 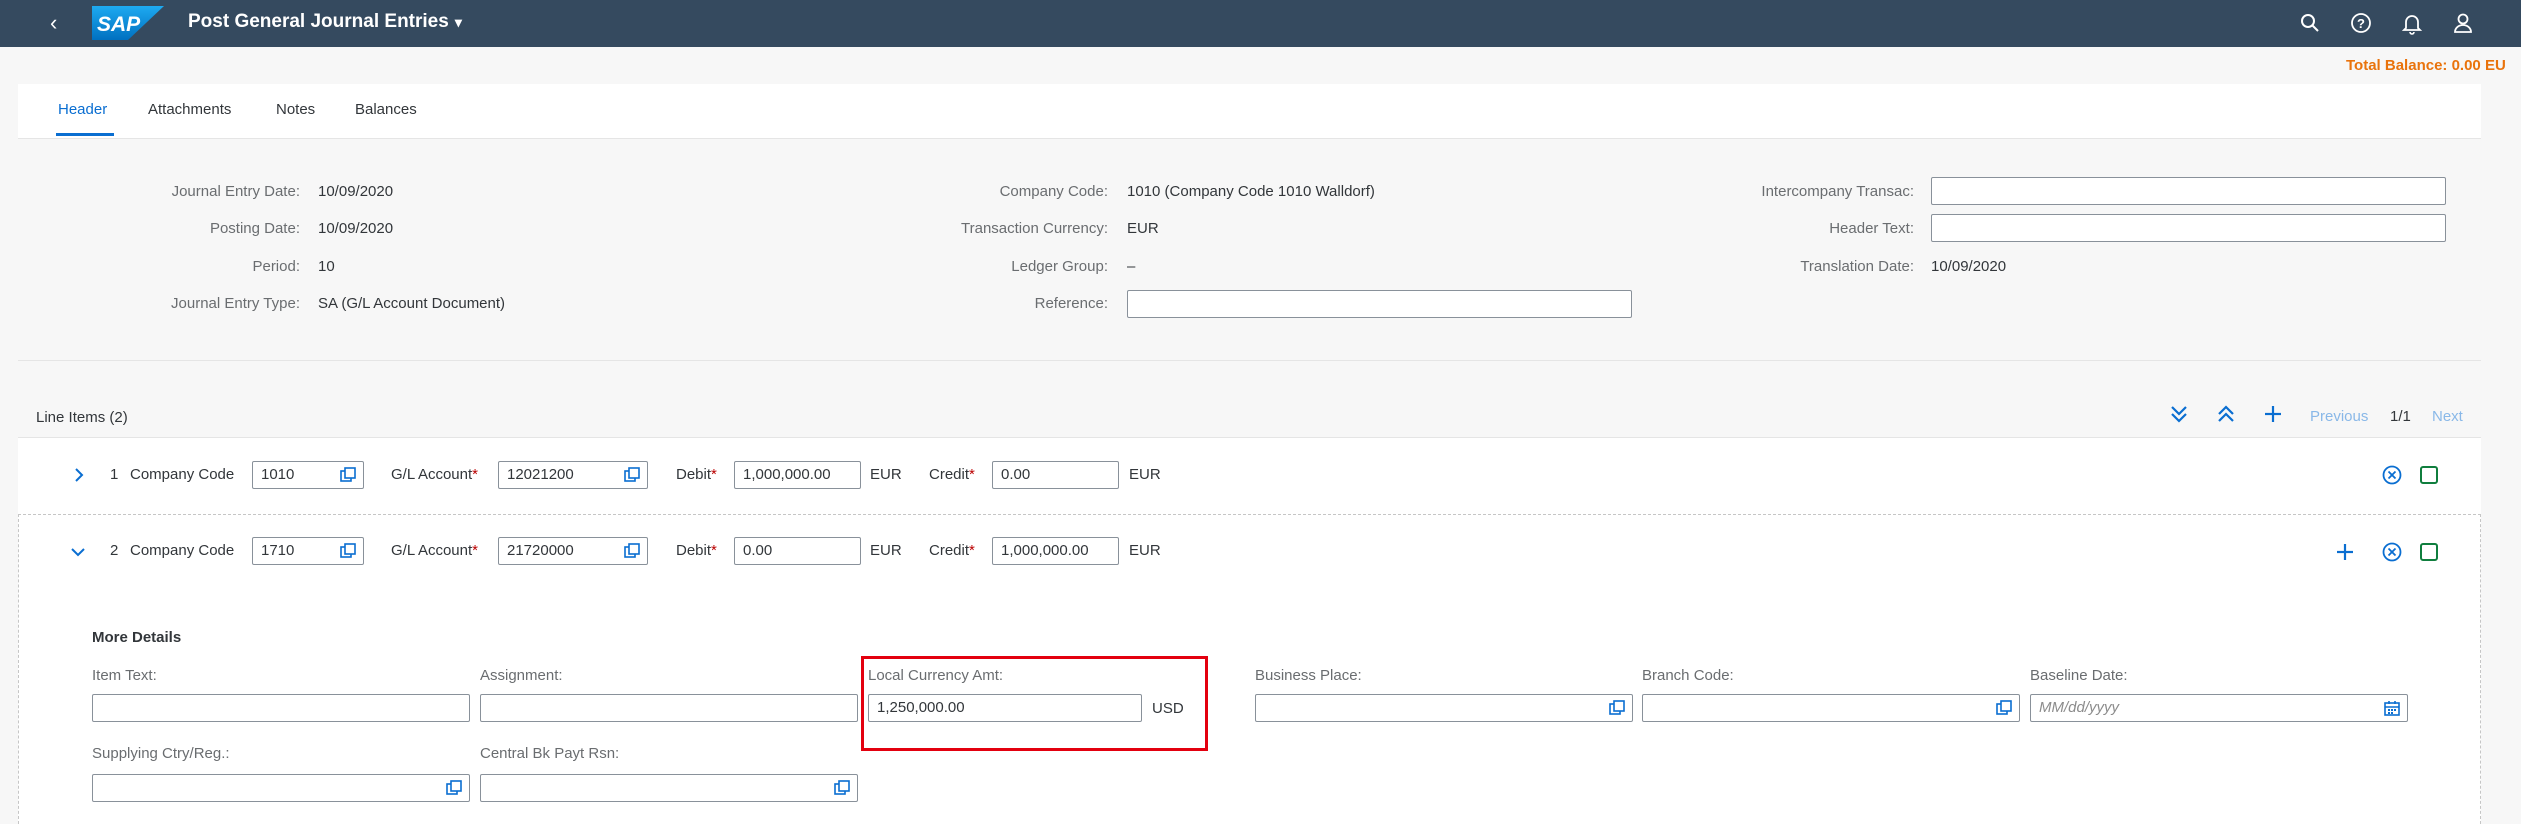 What do you see at coordinates (85, 134) in the screenshot?
I see `tab-selected-indicator` at bounding box center [85, 134].